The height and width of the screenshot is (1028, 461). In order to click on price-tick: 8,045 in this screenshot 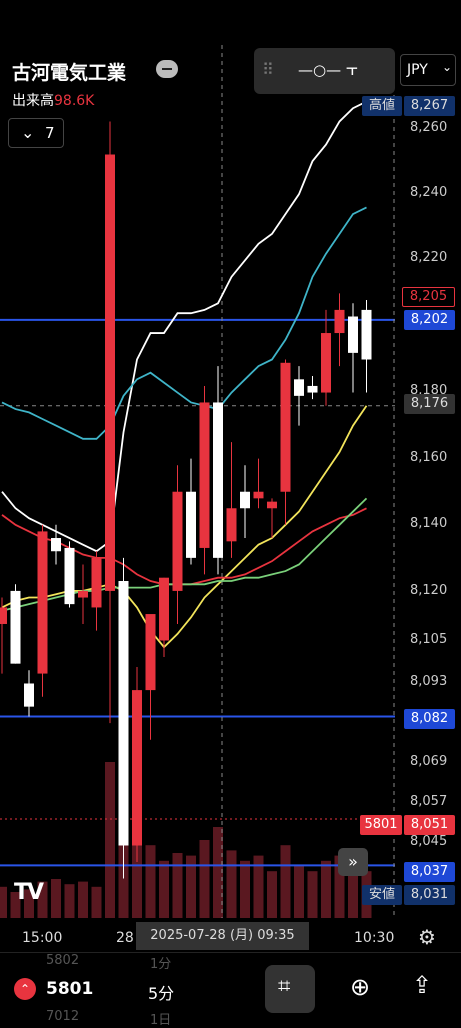, I will do `click(429, 841)`.